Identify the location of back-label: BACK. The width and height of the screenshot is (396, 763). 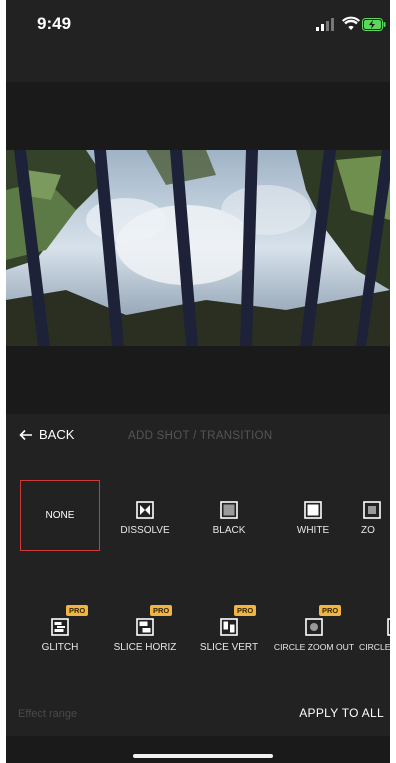
(57, 434).